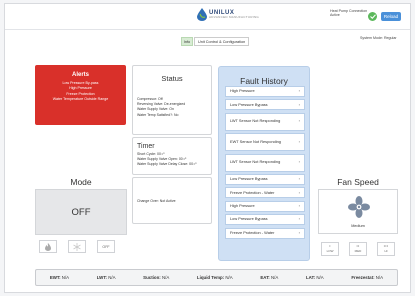  I want to click on hp-connection-status: Heat Pump Connection Active, so click(350, 13).